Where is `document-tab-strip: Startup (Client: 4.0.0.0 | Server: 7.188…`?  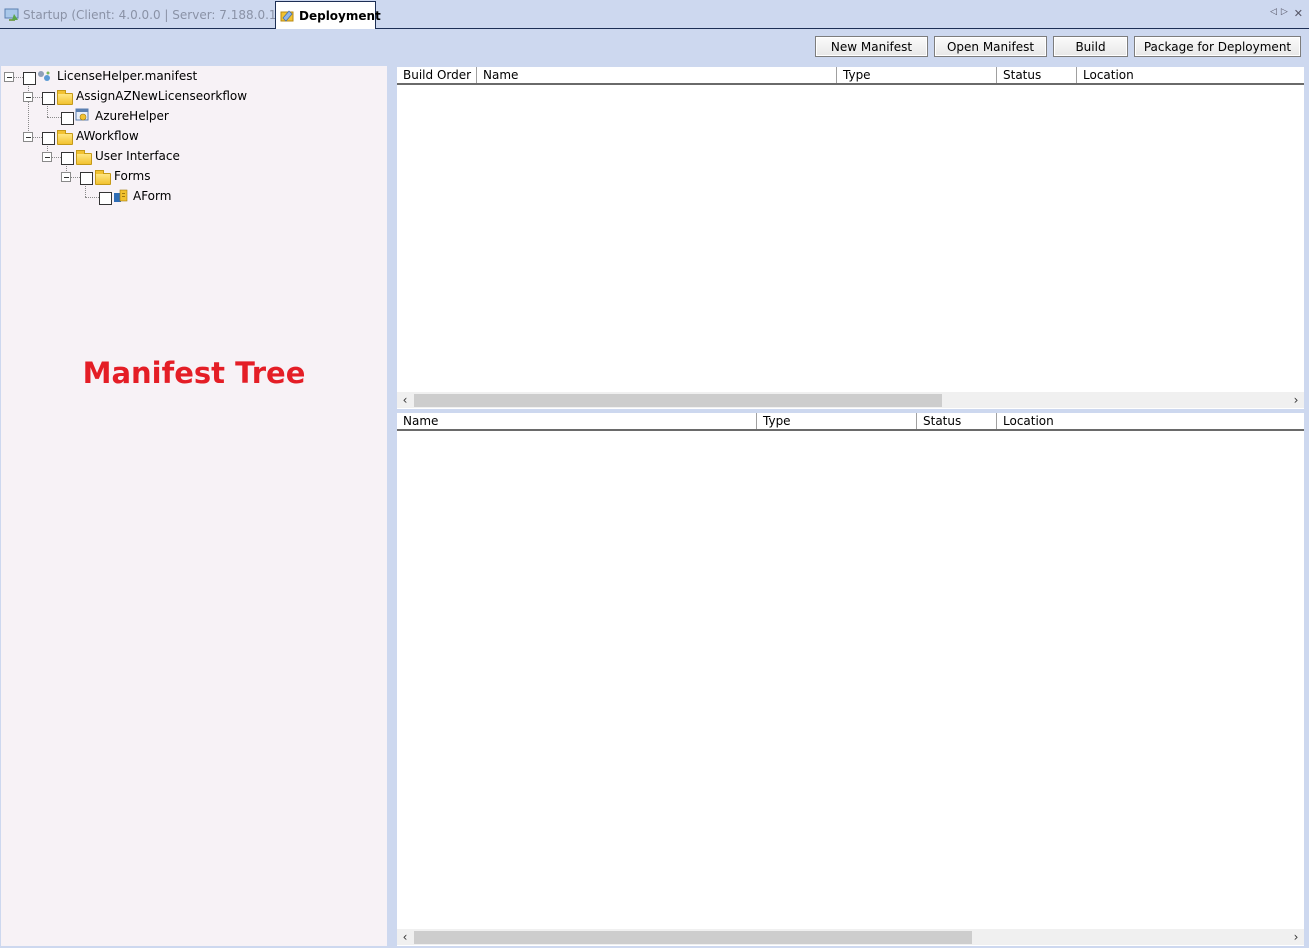
document-tab-strip: Startup (Client: 4.0.0.0 | Server: 7.188… is located at coordinates (654, 14).